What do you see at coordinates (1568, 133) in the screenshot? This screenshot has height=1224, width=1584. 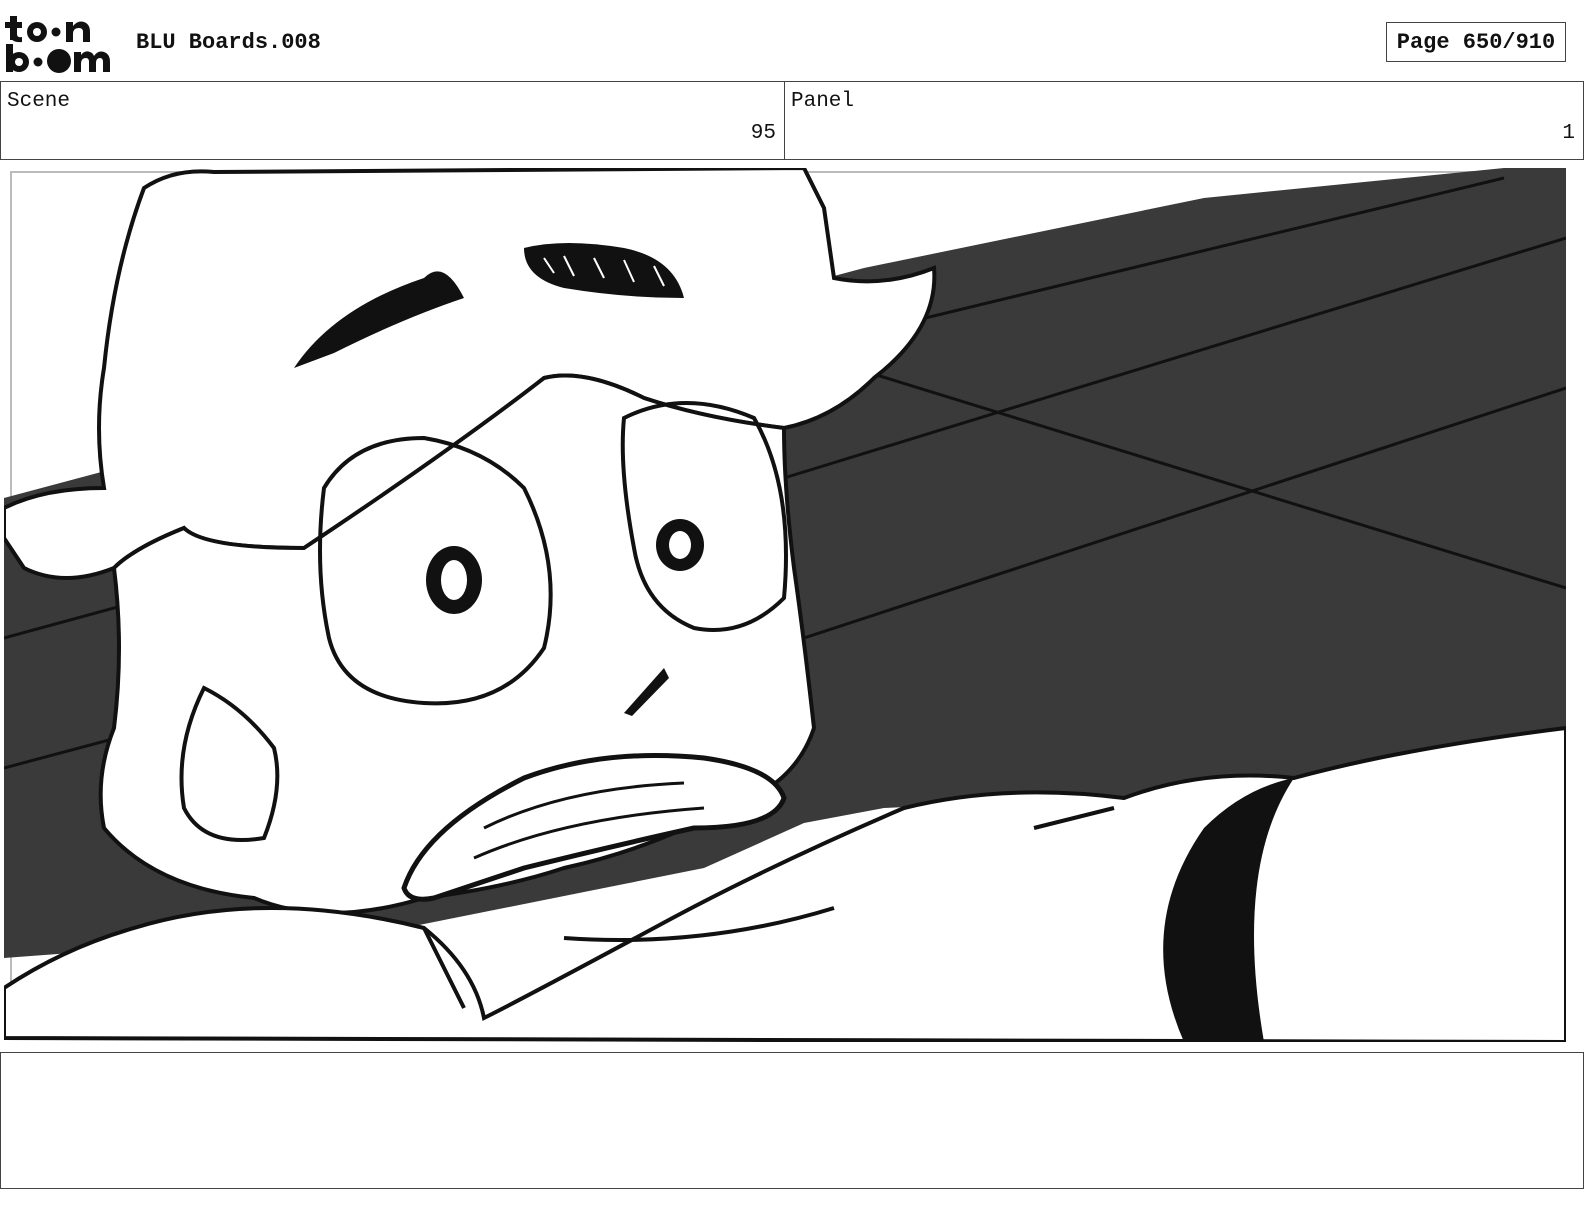 I see `panel-number: 1` at bounding box center [1568, 133].